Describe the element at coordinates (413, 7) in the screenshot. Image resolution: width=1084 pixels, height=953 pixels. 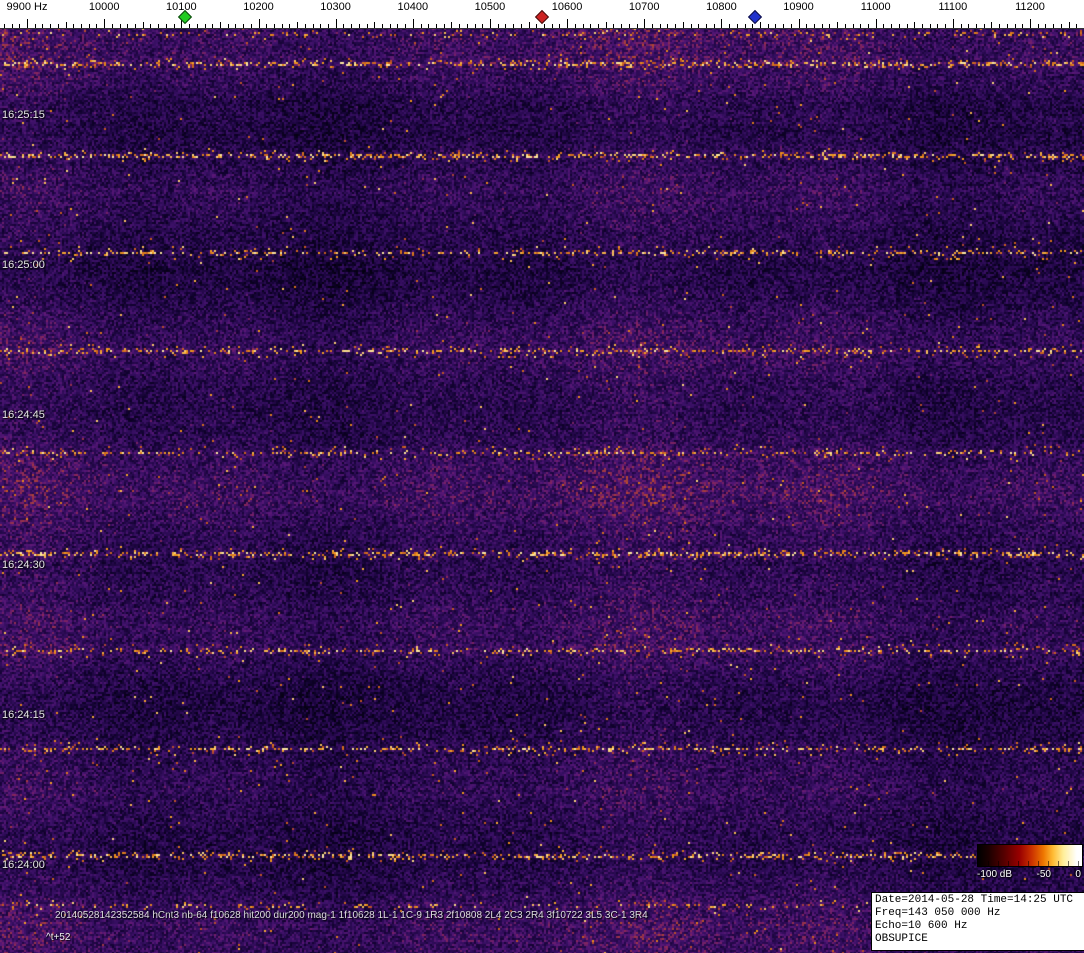
I see `ruler-label: 10400` at that location.